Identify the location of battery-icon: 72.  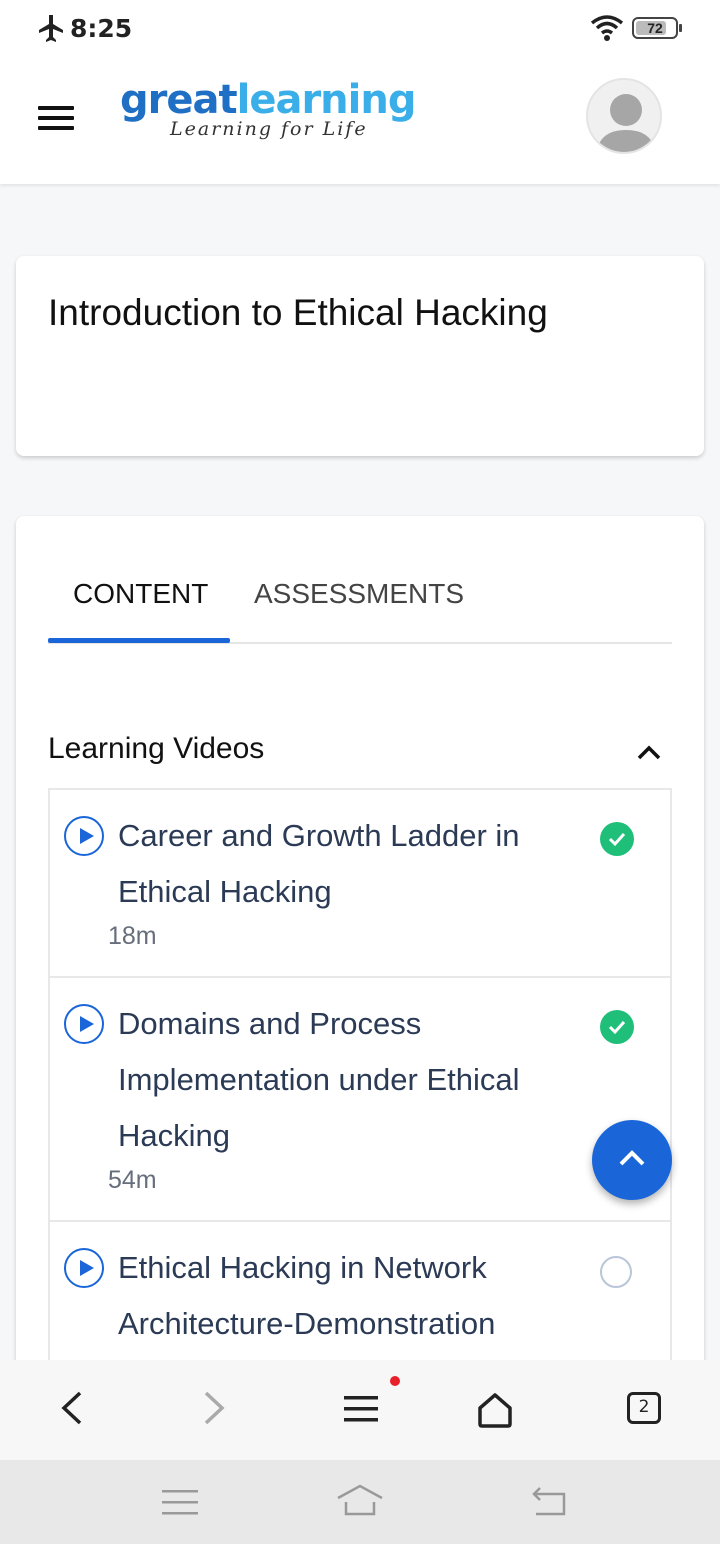
(657, 28).